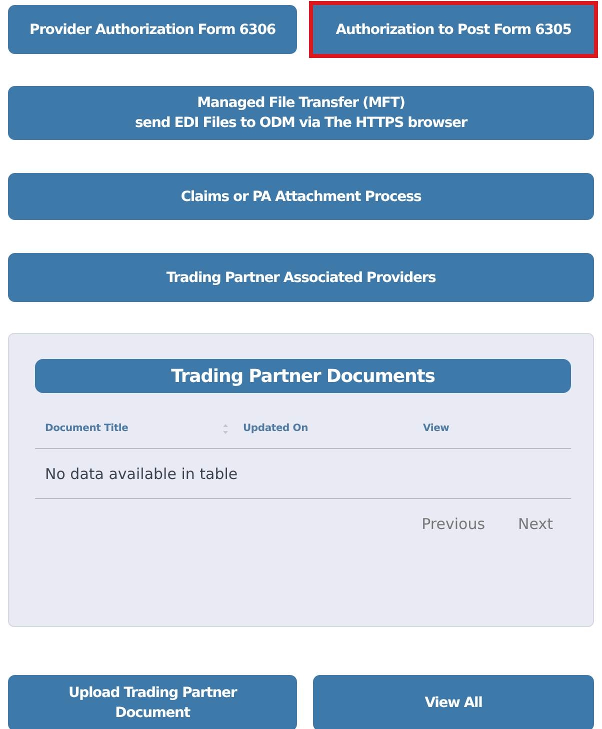 This screenshot has width=602, height=729. Describe the element at coordinates (303, 376) in the screenshot. I see `panel-title: Trading Partner Documents` at that location.